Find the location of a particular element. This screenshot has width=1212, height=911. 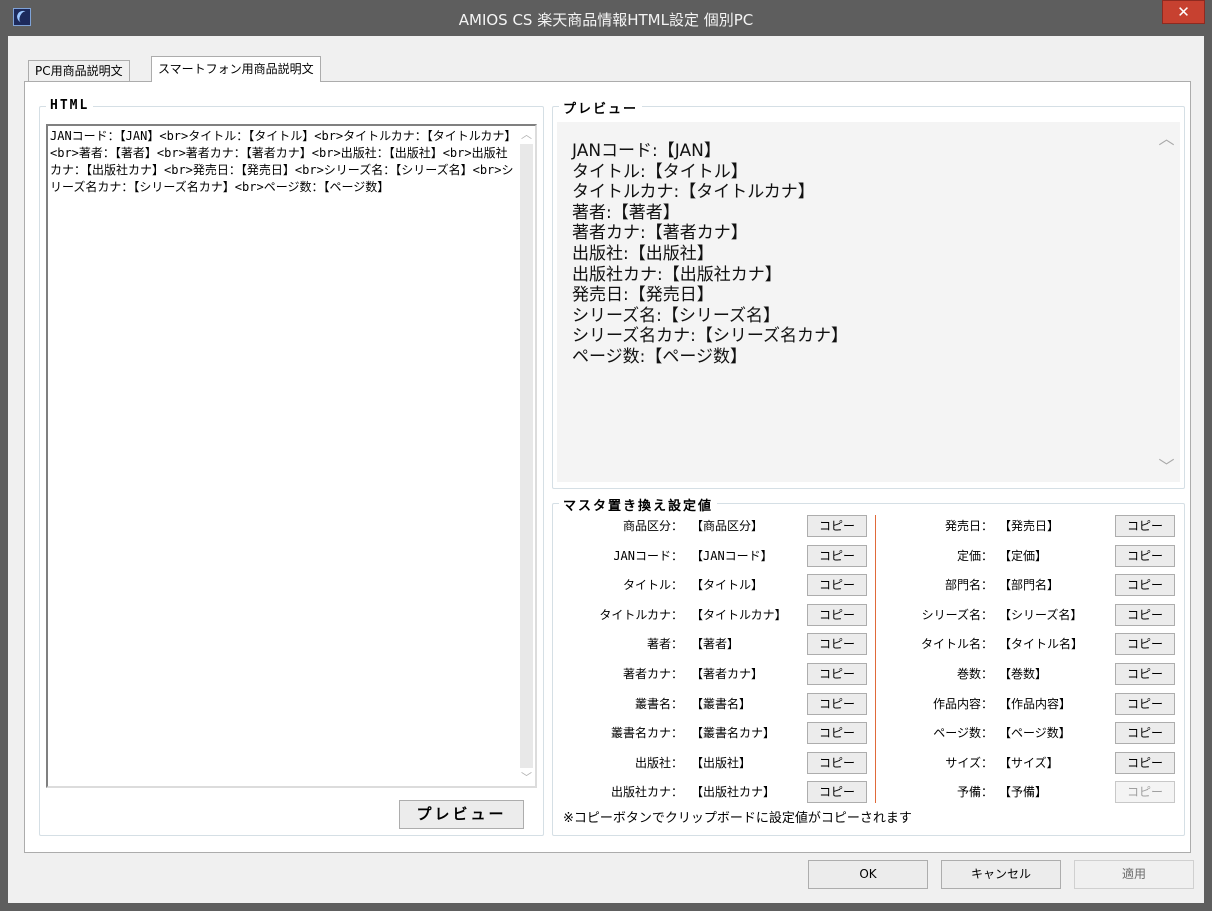

master-value: 【巻数】 is located at coordinates (1023, 674).